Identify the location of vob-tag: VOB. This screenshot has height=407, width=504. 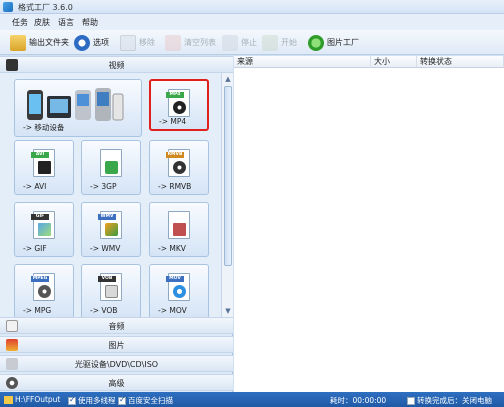
(107, 279).